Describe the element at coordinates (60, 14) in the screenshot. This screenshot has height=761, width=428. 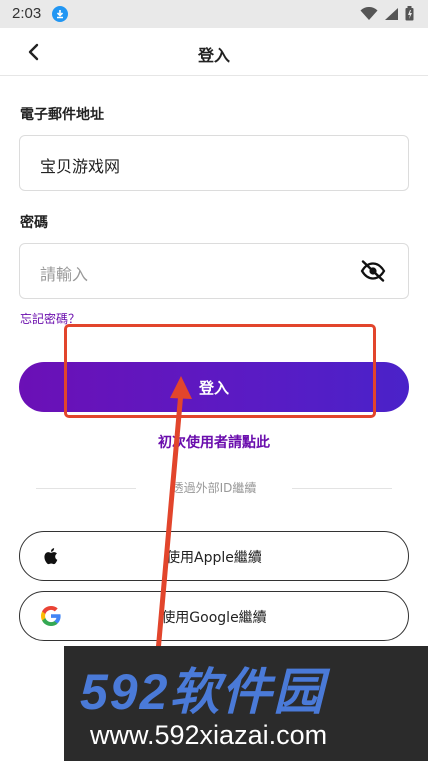
I see `download-icon` at that location.